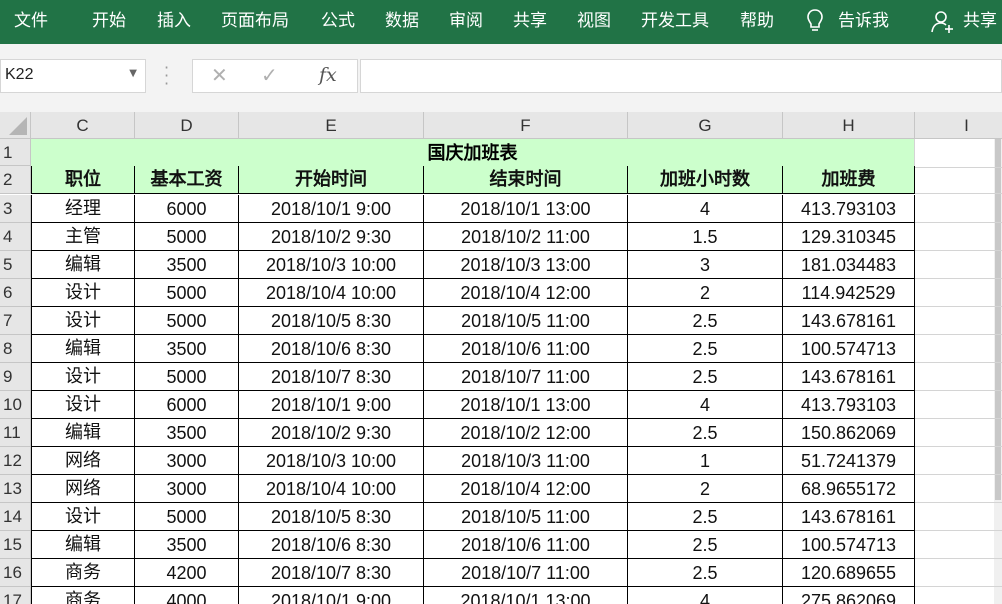 The image size is (1002, 604). I want to click on tab-share: 共享, so click(530, 22).